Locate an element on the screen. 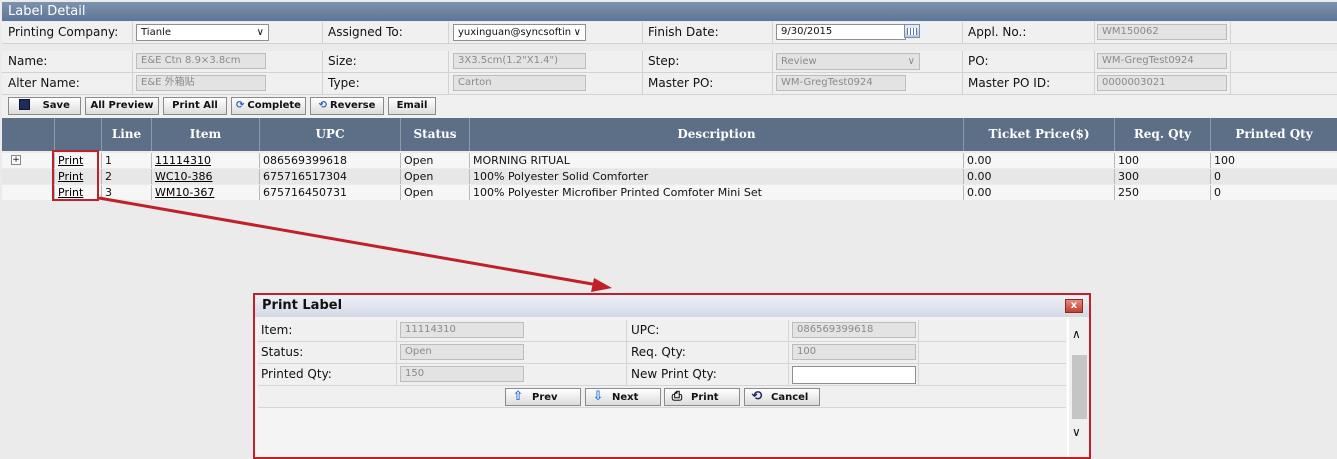  upc-field: 086569399618 is located at coordinates (854, 330).